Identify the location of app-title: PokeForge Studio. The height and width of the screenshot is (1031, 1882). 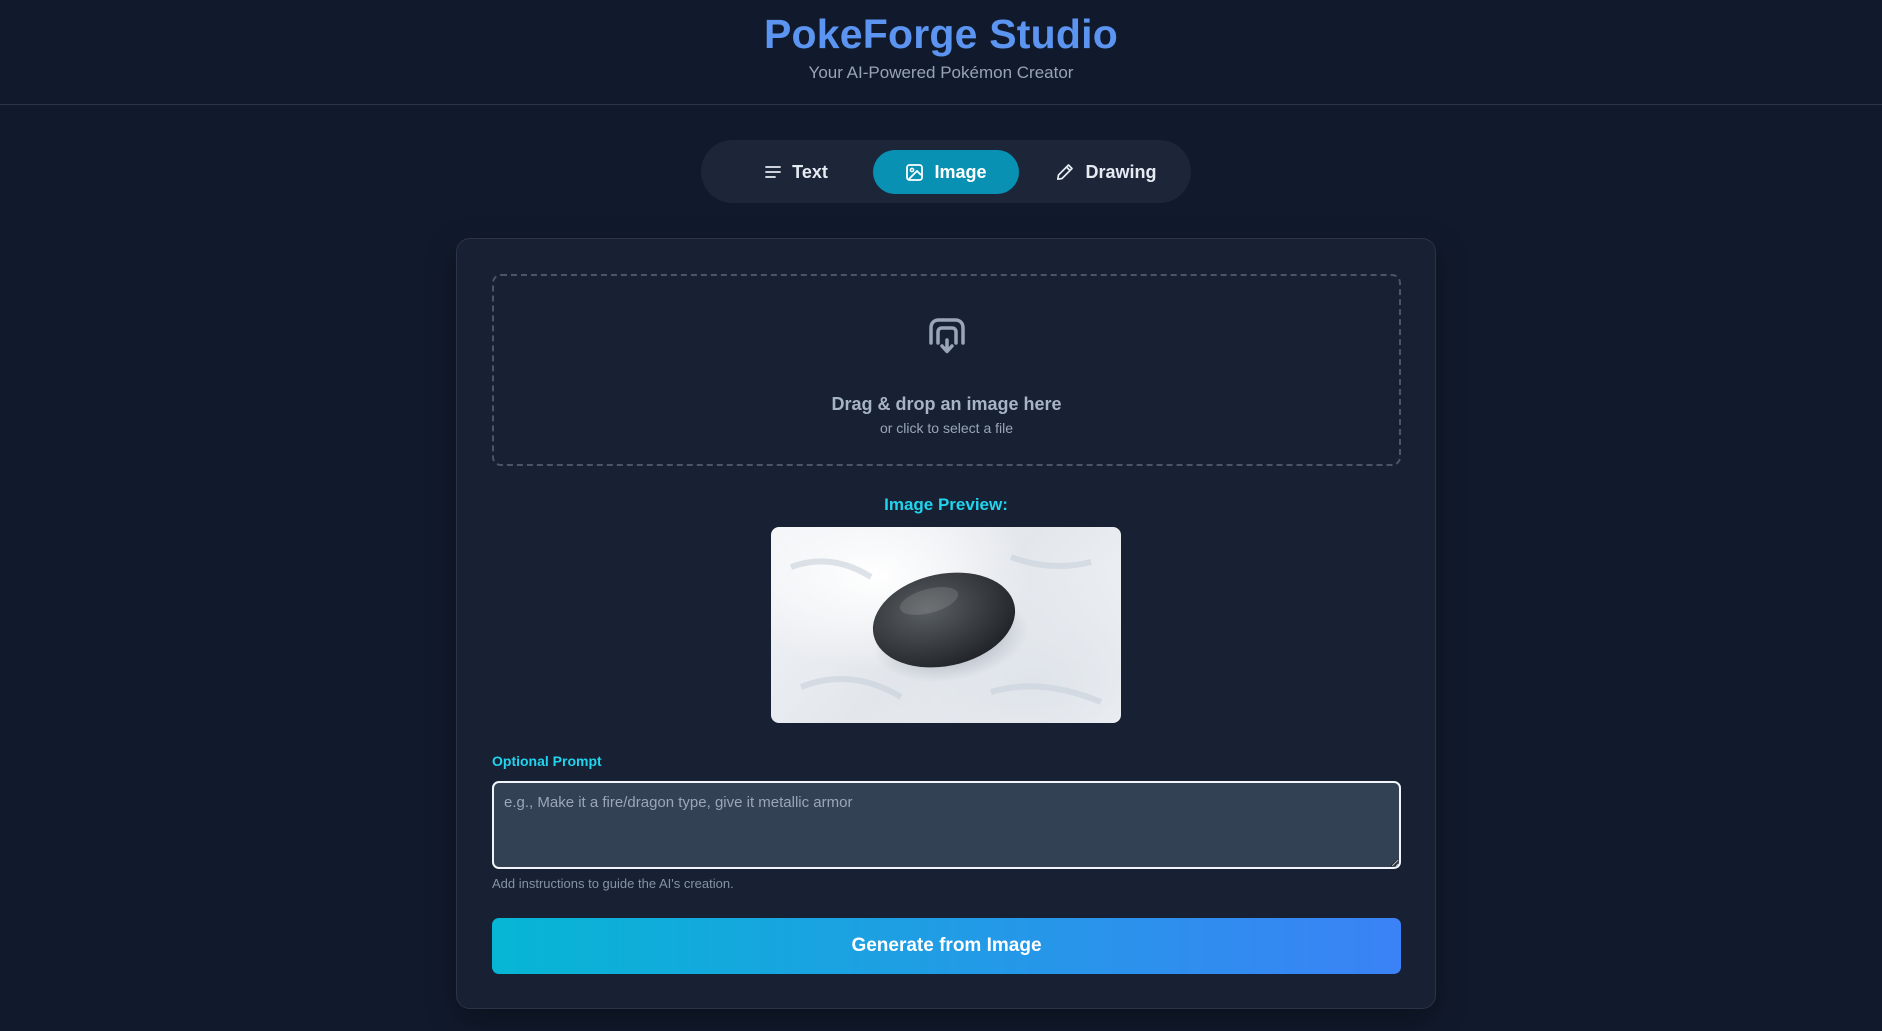
(940, 34).